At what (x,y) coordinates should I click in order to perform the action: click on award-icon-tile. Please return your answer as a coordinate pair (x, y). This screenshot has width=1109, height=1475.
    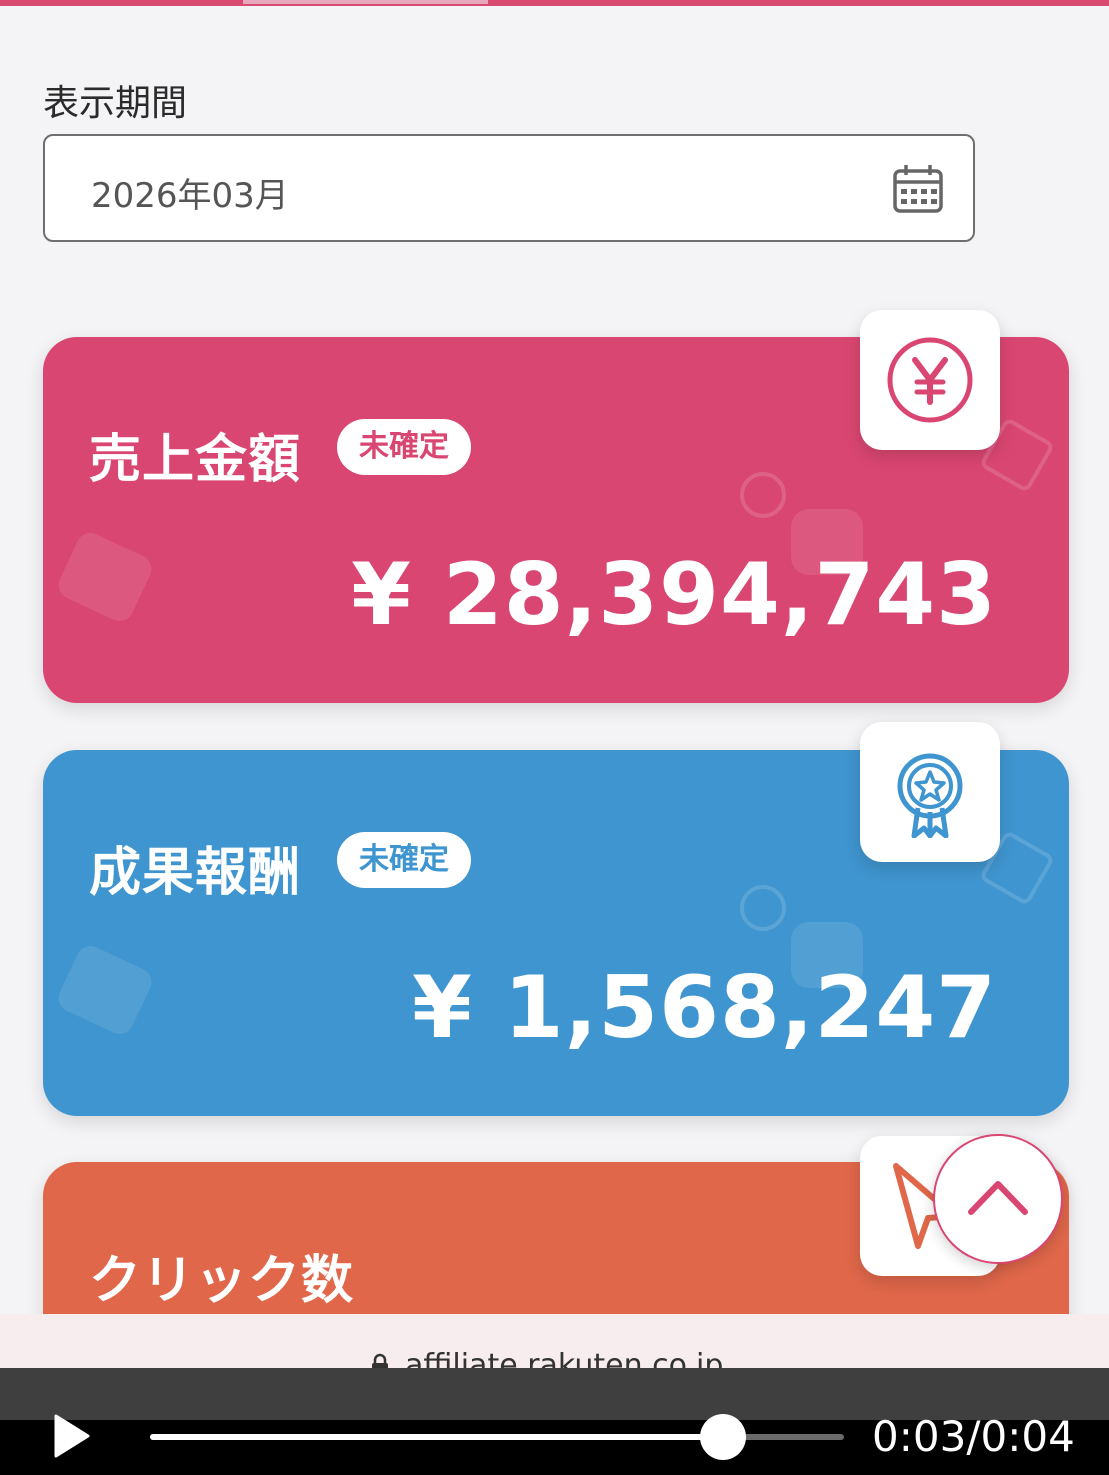
    Looking at the image, I should click on (930, 792).